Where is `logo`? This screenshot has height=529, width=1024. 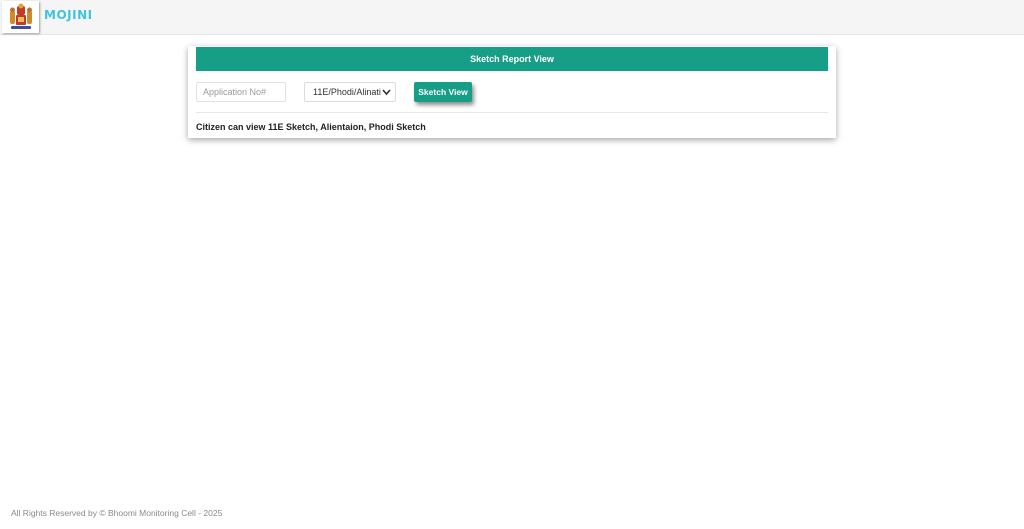
logo is located at coordinates (20, 17).